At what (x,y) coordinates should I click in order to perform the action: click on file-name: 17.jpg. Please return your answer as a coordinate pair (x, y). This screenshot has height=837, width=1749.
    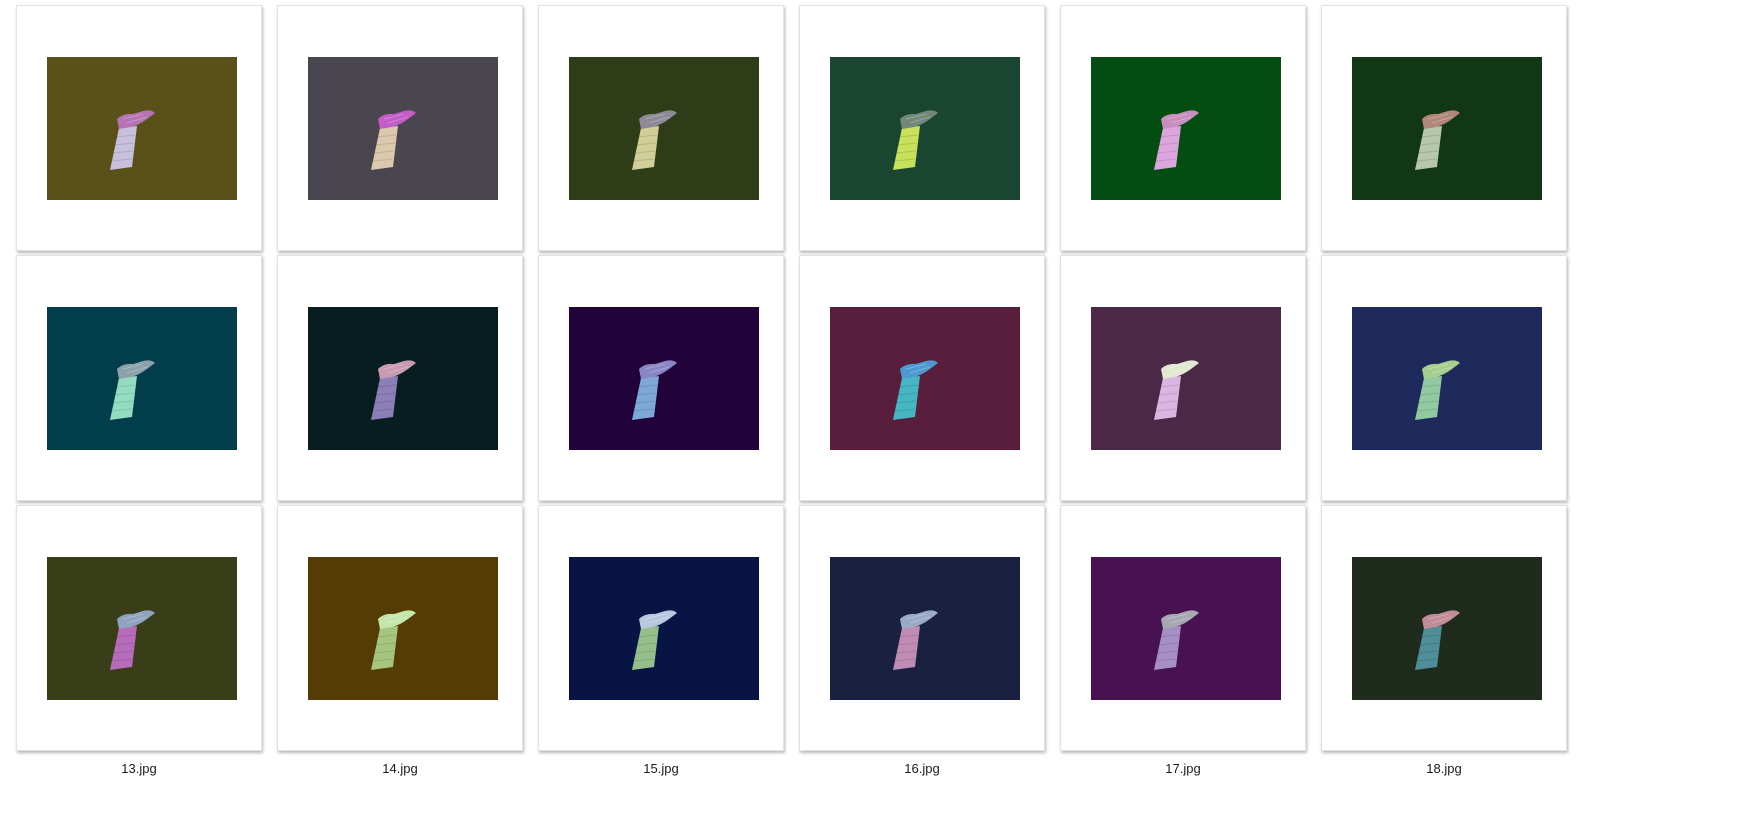
    Looking at the image, I should click on (1183, 768).